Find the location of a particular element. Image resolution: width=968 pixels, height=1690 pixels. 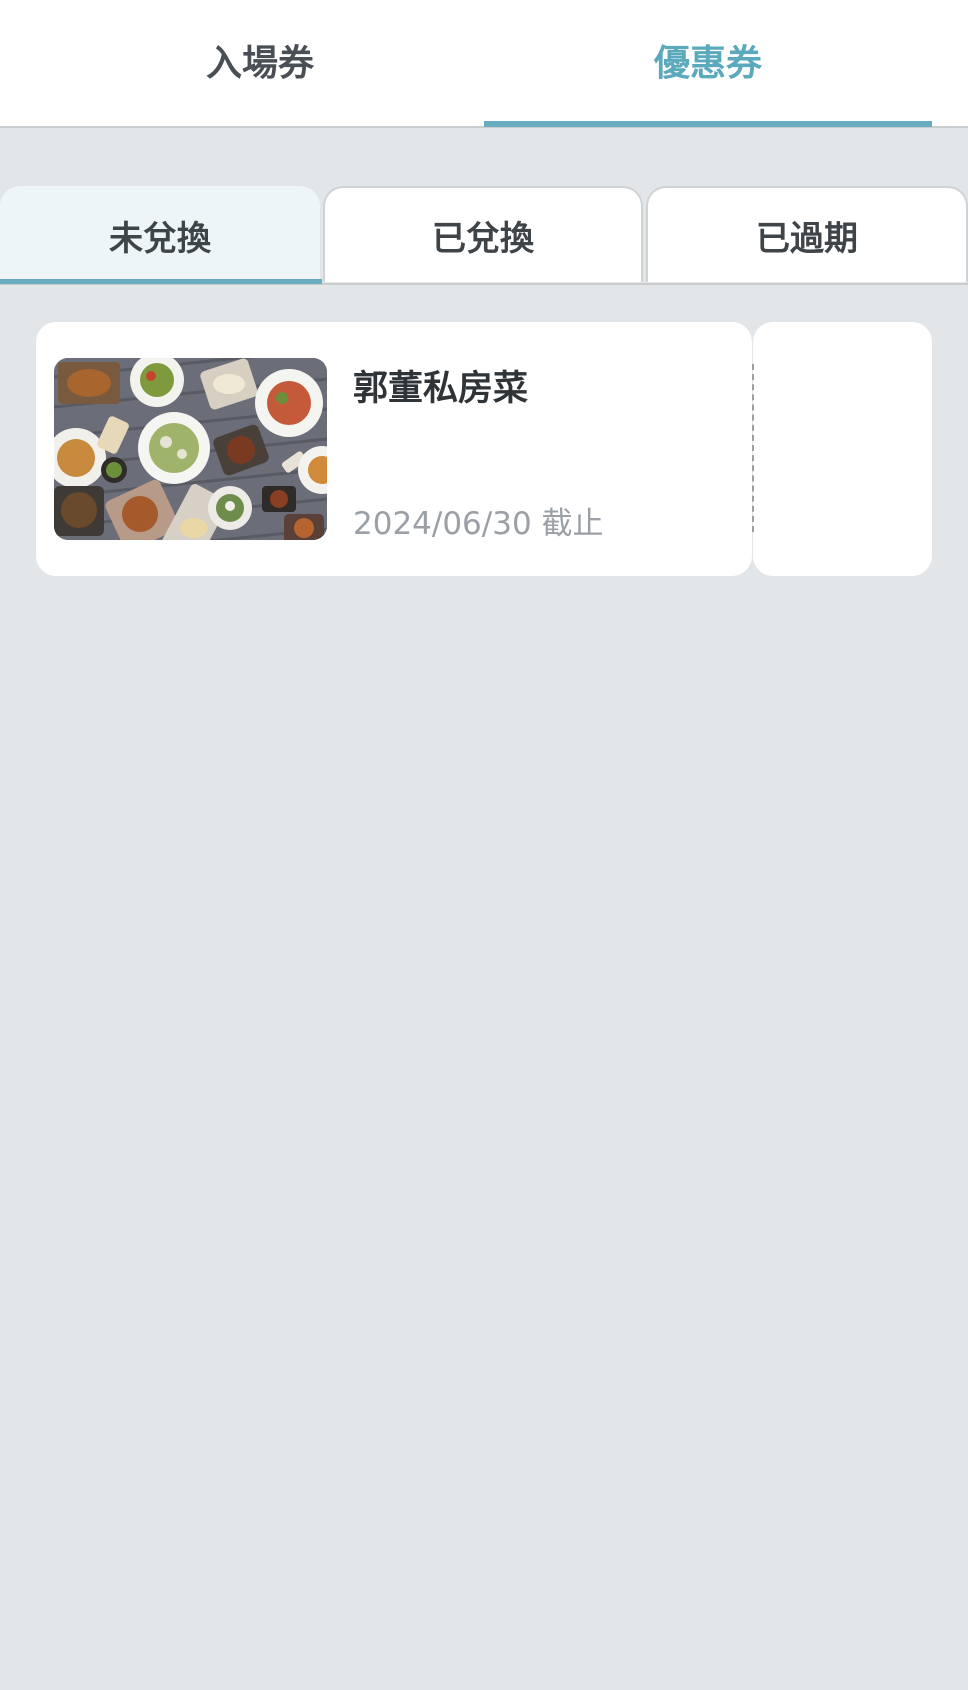

tab-coupons: 優惠券 is located at coordinates (708, 63).